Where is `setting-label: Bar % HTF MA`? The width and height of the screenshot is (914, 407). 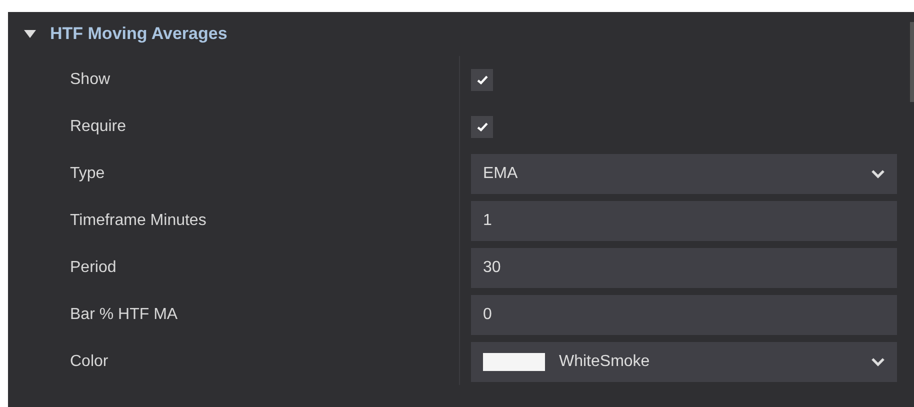
setting-label: Bar % HTF MA is located at coordinates (123, 315).